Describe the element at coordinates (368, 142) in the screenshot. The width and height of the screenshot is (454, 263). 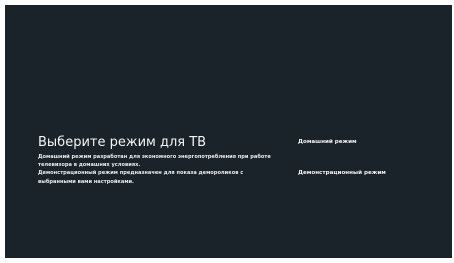
I see `home-mode-option: Домашний режим` at that location.